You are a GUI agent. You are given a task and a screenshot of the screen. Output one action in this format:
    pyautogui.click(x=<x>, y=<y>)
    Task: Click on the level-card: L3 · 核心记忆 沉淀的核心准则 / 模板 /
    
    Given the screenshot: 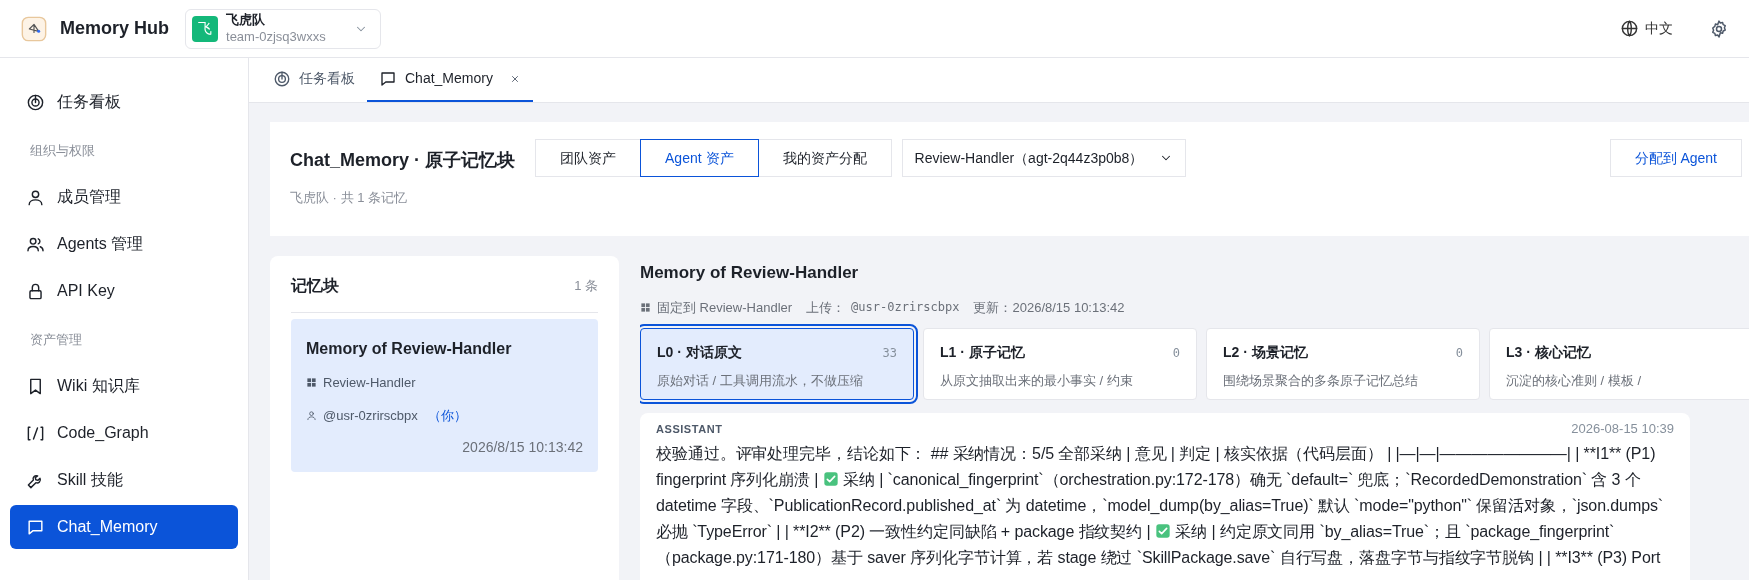 What is the action you would take?
    pyautogui.click(x=1619, y=364)
    